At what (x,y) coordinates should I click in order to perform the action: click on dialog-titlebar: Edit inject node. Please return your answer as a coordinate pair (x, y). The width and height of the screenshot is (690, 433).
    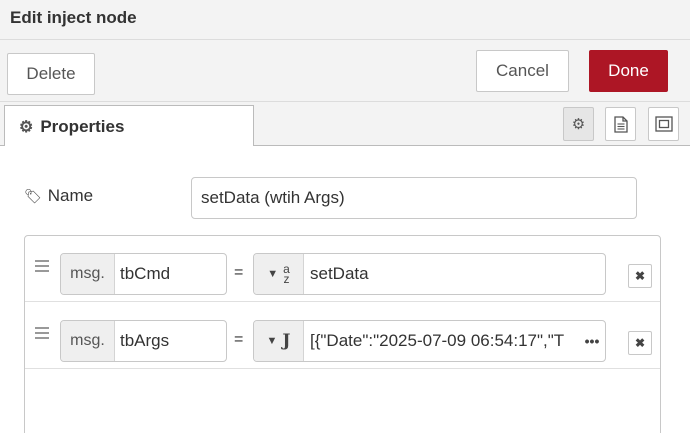
    Looking at the image, I should click on (345, 20).